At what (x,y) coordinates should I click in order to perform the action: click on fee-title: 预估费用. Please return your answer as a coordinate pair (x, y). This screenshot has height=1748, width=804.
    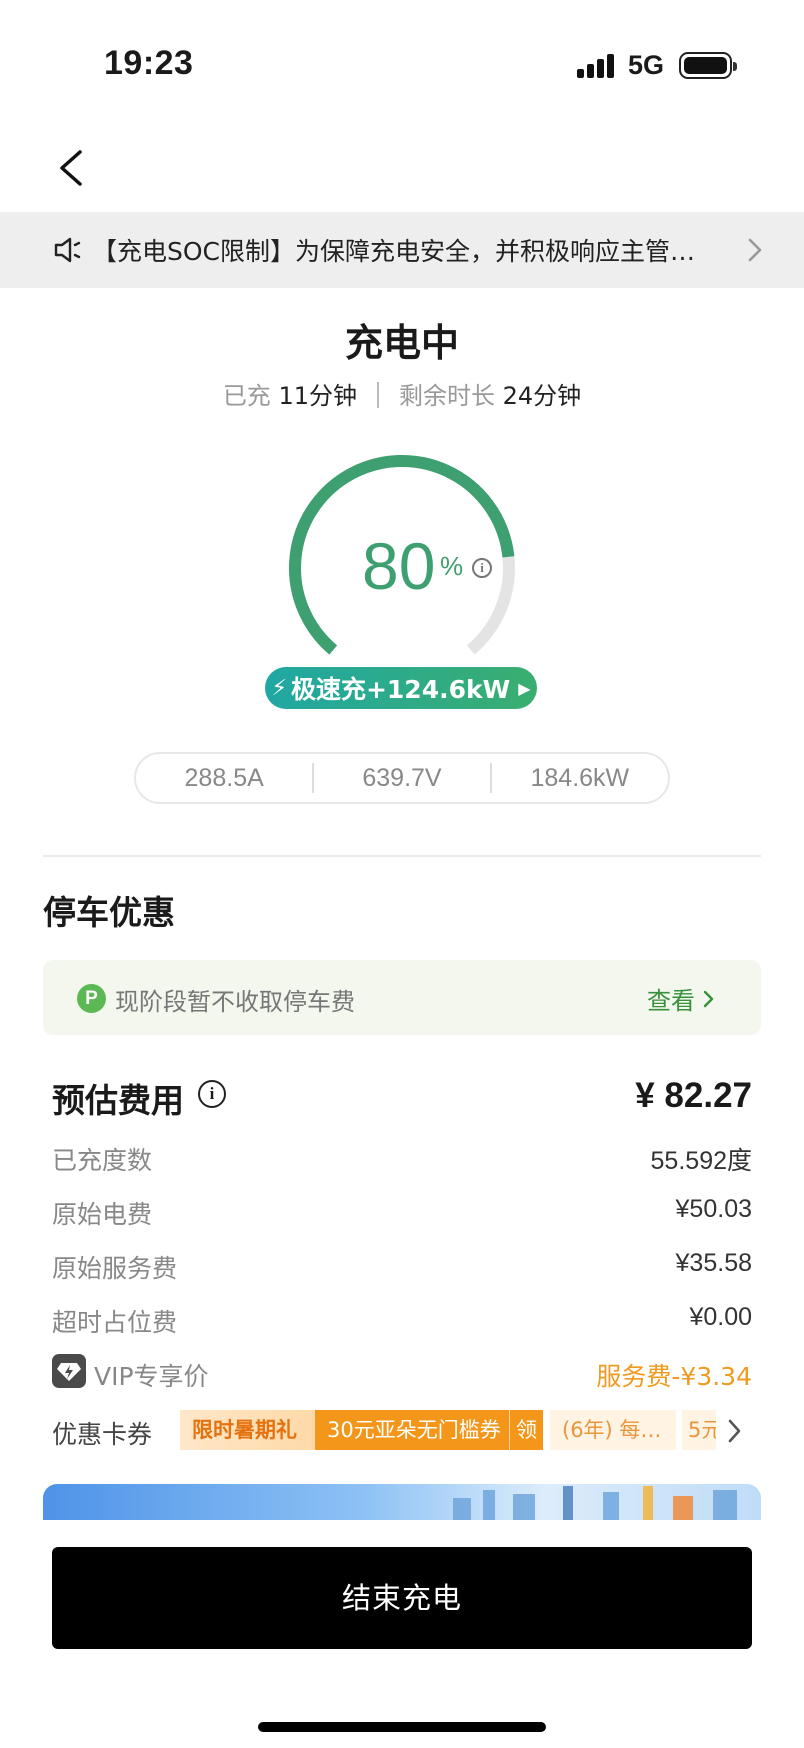
    Looking at the image, I should click on (118, 1100).